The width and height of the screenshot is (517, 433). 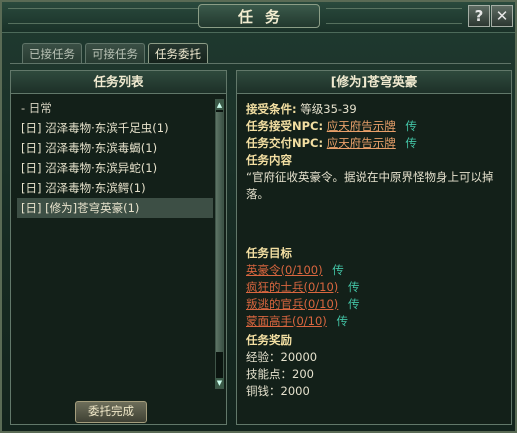 I want to click on reward-copper: 铜钱：2000, so click(x=278, y=391).